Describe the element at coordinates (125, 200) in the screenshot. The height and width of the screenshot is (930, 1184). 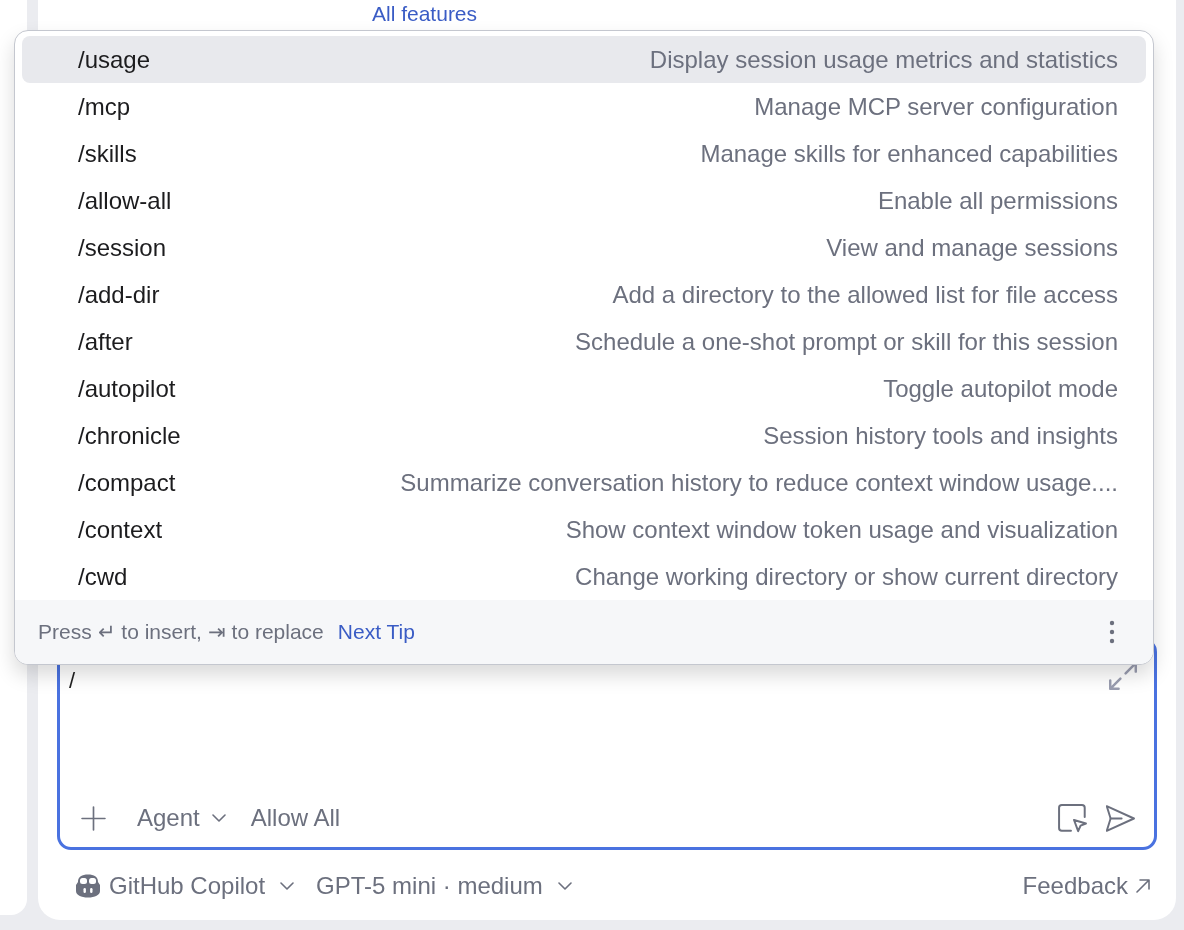
I see `command-name: /allow-all` at that location.